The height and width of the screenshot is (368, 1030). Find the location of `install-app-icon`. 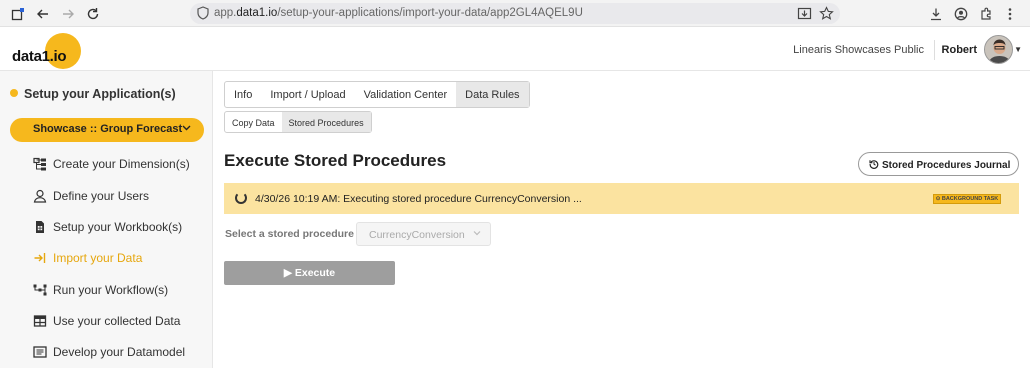

install-app-icon is located at coordinates (804, 13).